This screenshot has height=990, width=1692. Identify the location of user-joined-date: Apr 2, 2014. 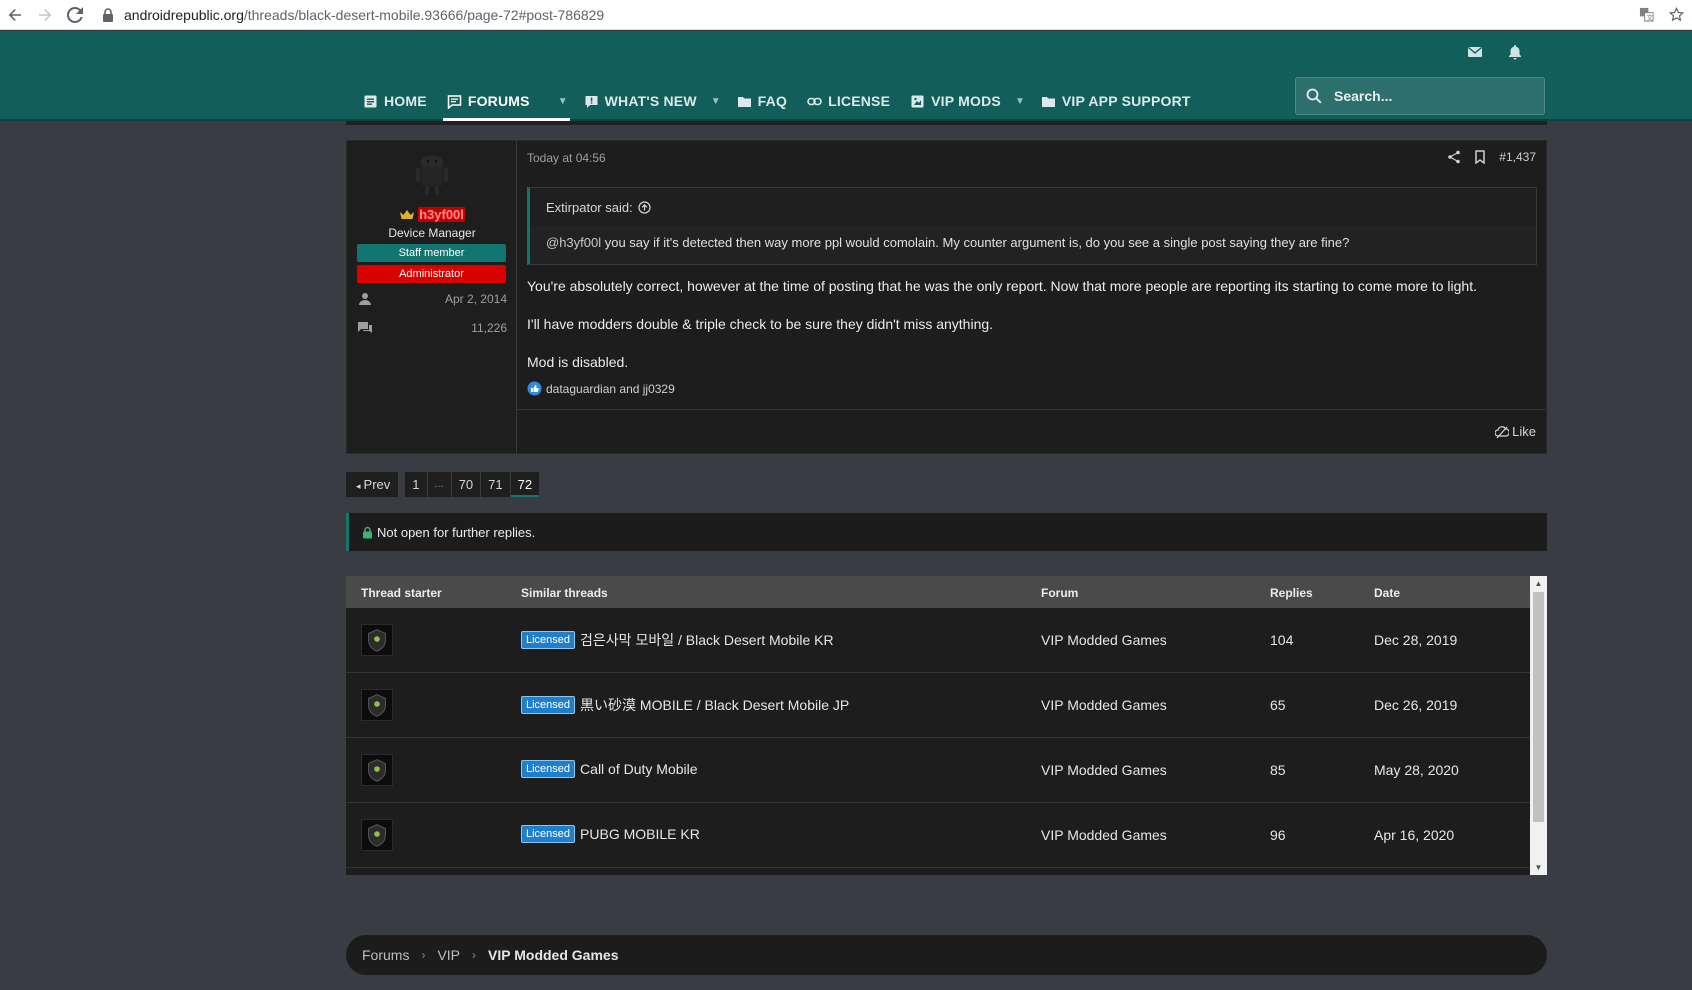
(475, 299).